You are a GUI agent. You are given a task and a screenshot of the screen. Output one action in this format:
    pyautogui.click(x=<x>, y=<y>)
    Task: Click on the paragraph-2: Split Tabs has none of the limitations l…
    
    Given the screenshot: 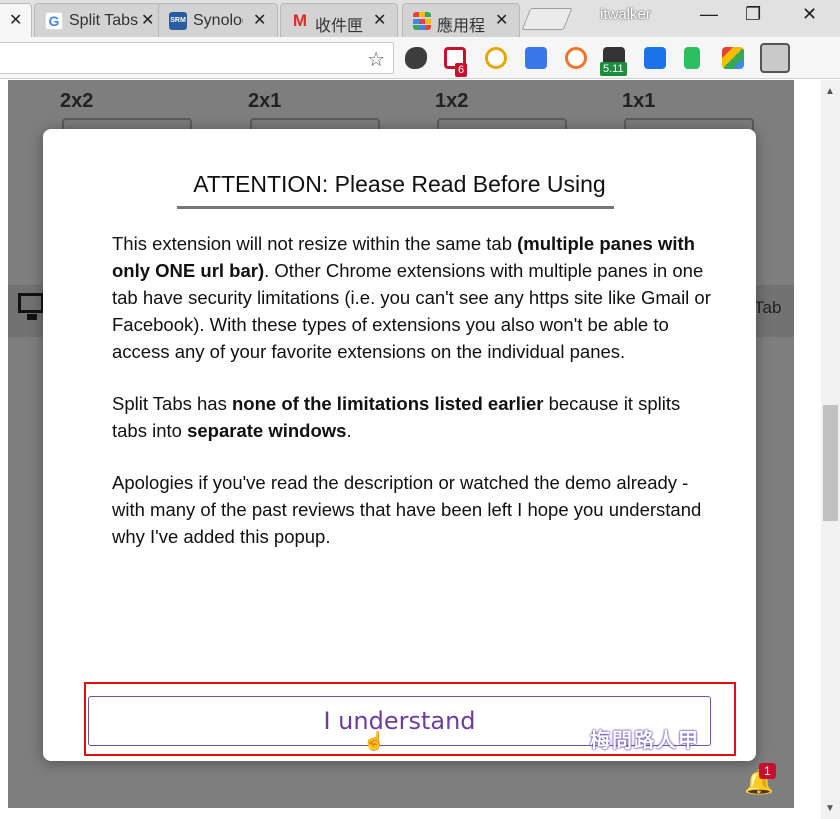 What is the action you would take?
    pyautogui.click(x=412, y=417)
    